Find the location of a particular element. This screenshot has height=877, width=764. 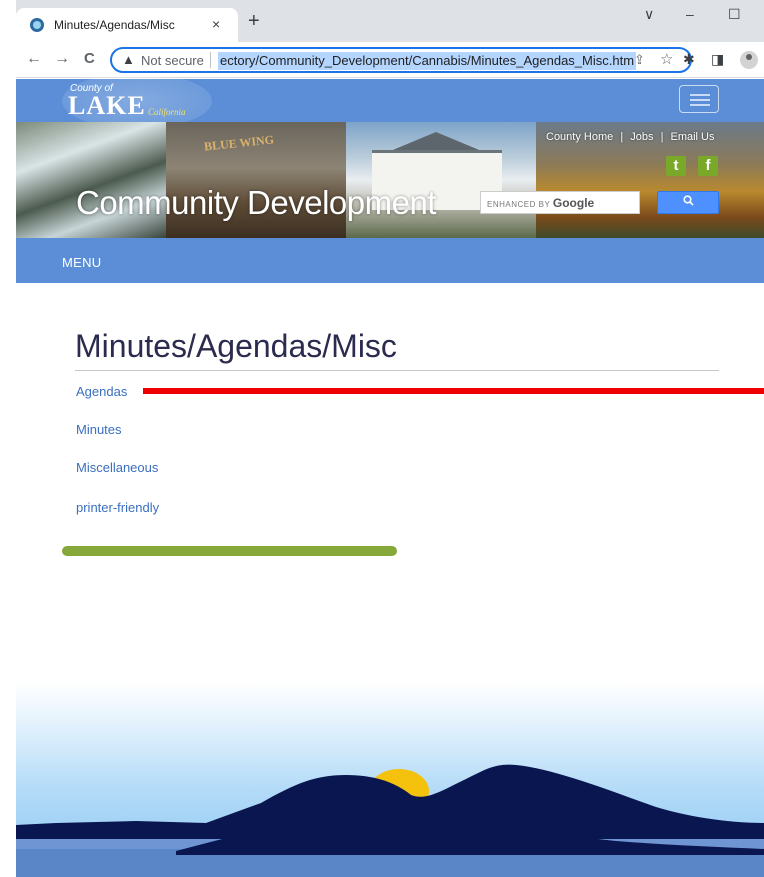

site-favicon-icon is located at coordinates (37, 25).